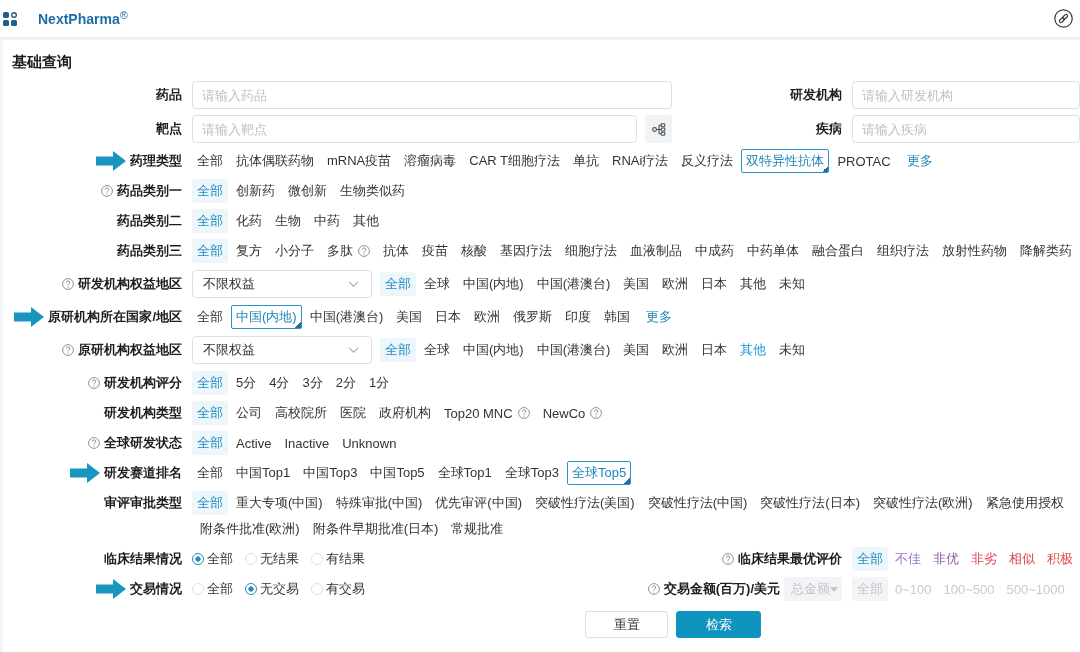  Describe the element at coordinates (810, 503) in the screenshot. I see `filter-option: 突破性疗法(日本)` at that location.